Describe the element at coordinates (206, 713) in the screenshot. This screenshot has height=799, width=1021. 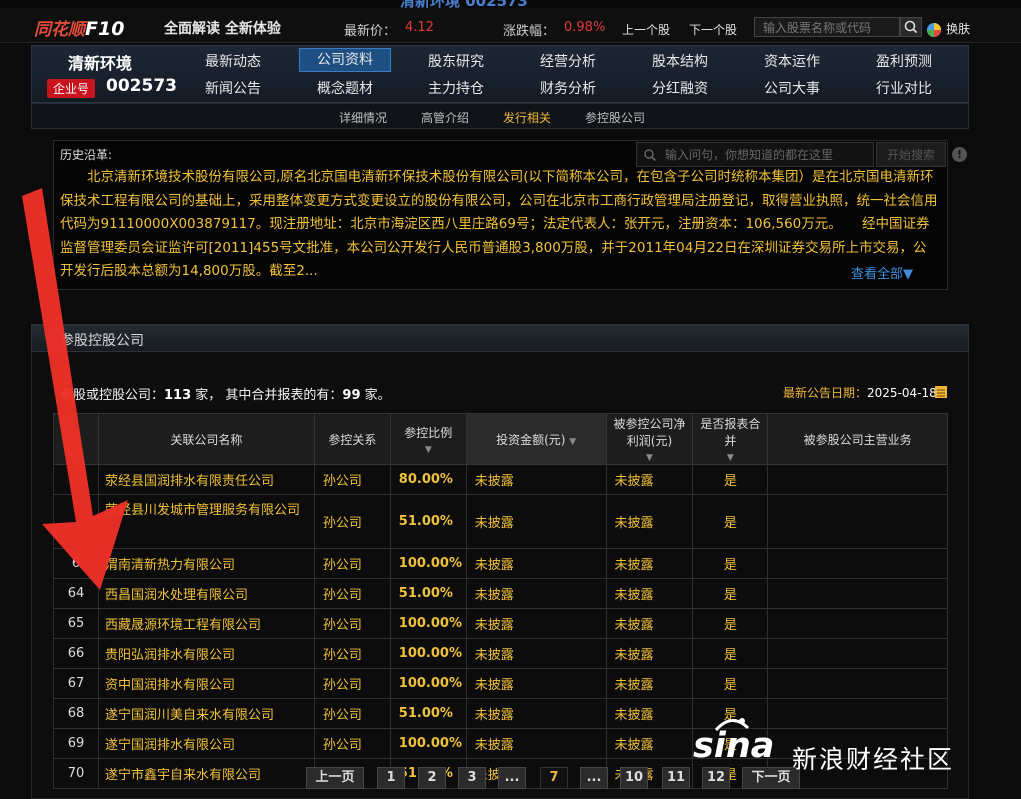
I see `company-name-cell: 遂宁国润川美自来水有限公司` at that location.